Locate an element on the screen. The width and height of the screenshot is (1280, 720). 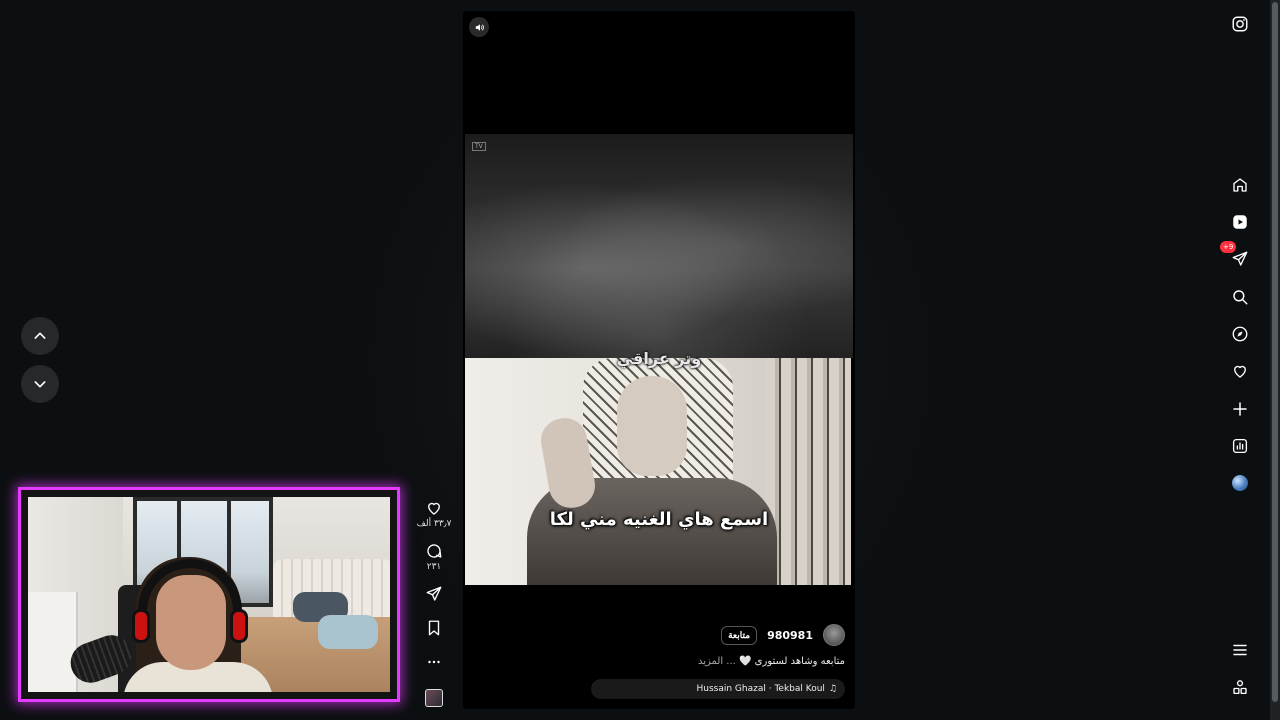
original-audio-button is located at coordinates (434, 698).